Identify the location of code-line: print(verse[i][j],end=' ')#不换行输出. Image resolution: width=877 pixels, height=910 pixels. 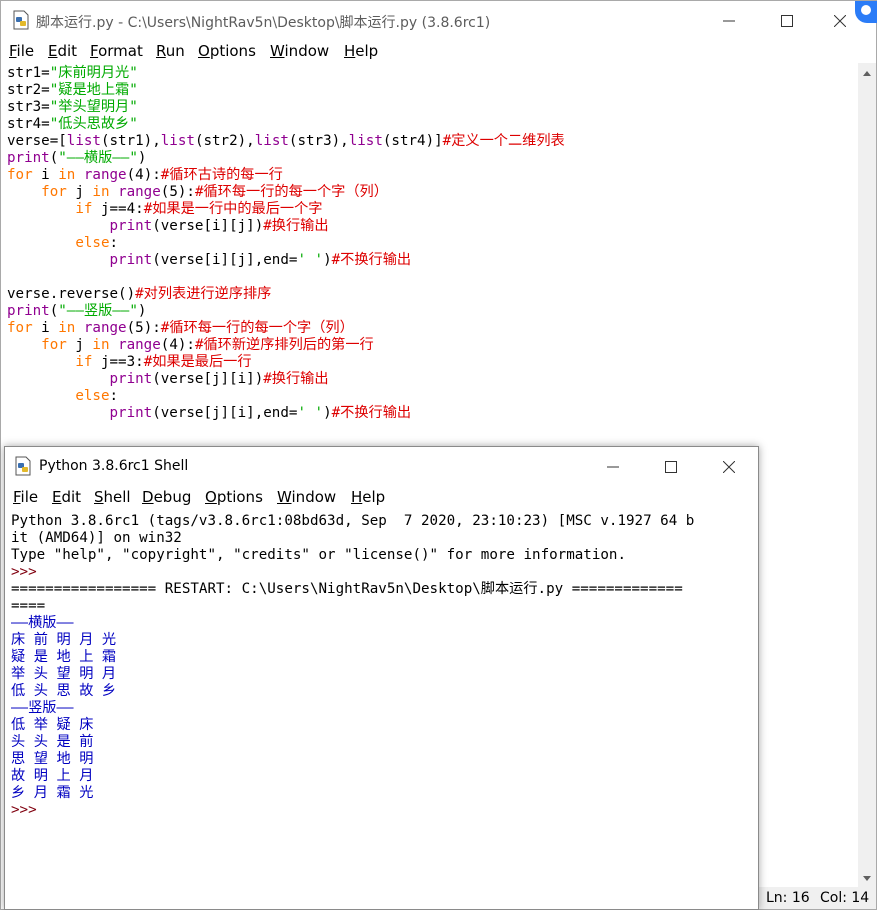
(286, 260).